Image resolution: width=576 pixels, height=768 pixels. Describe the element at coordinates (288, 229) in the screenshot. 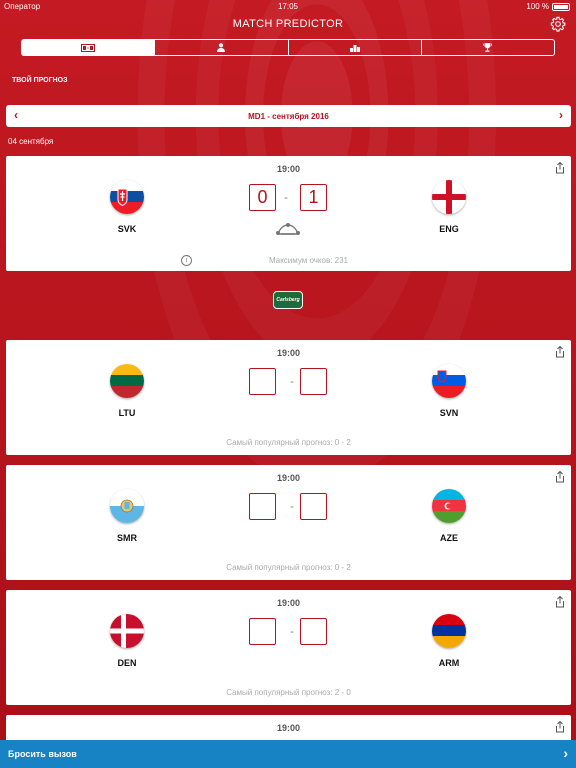

I see `jester-hat-icon` at that location.